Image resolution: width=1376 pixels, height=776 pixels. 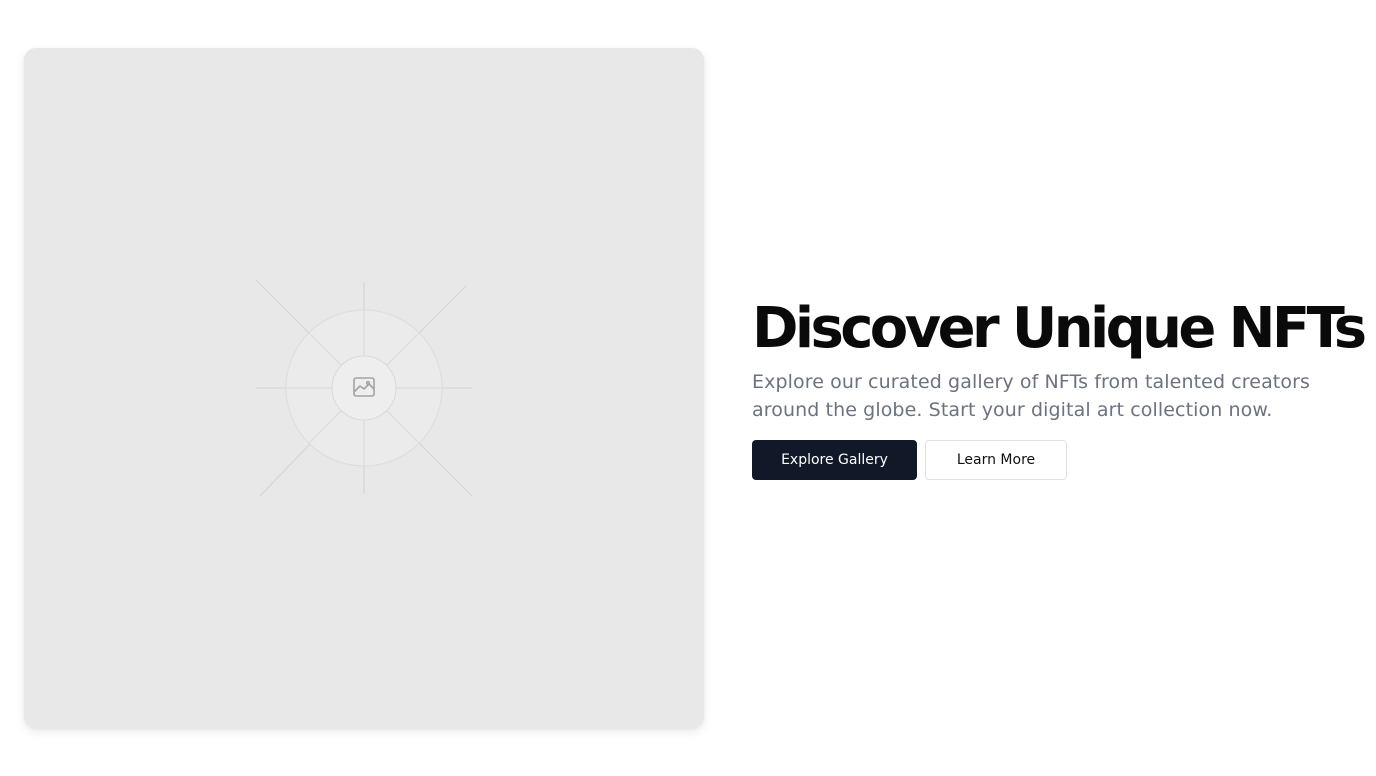 I want to click on learn-more-button: Learn More, so click(x=996, y=460).